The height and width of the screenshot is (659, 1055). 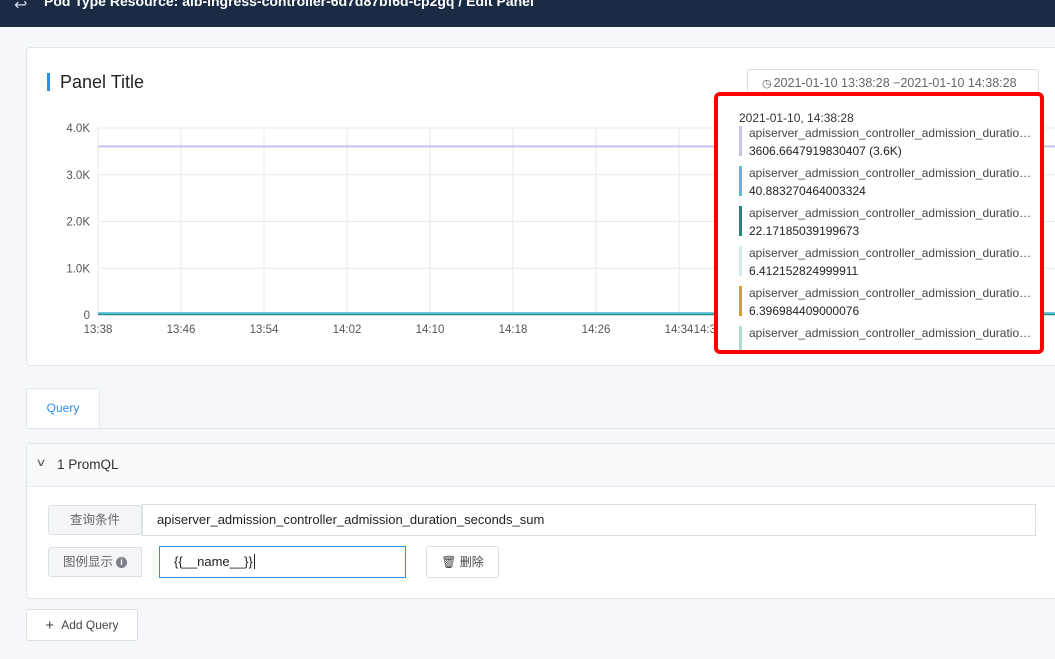 I want to click on tab-query: Query, so click(x=63, y=408).